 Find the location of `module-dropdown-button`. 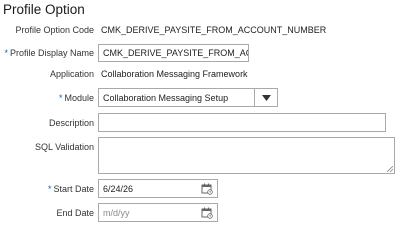

module-dropdown-button is located at coordinates (265, 97).